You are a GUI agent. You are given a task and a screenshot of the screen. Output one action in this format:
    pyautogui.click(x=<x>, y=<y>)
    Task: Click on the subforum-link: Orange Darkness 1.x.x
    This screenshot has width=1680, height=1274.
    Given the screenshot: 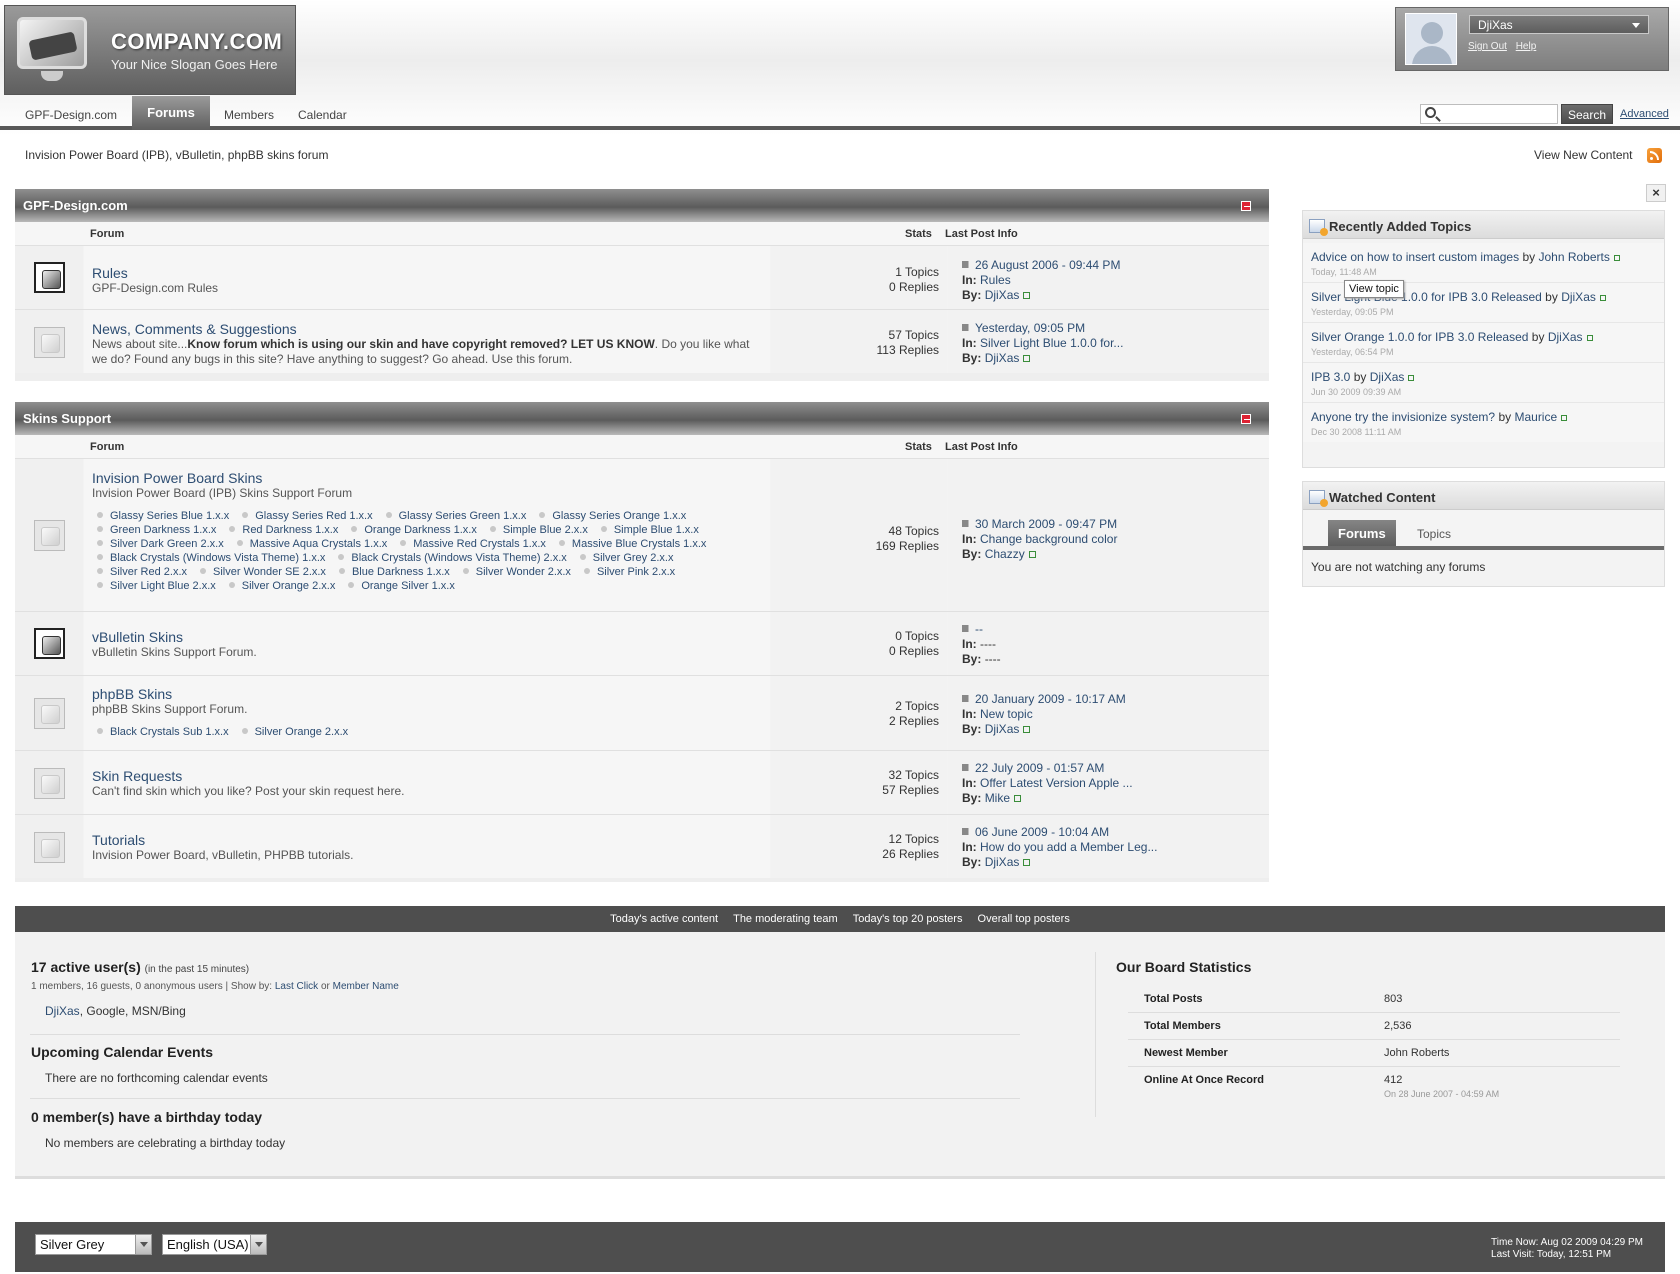 What is the action you would take?
    pyautogui.click(x=411, y=530)
    